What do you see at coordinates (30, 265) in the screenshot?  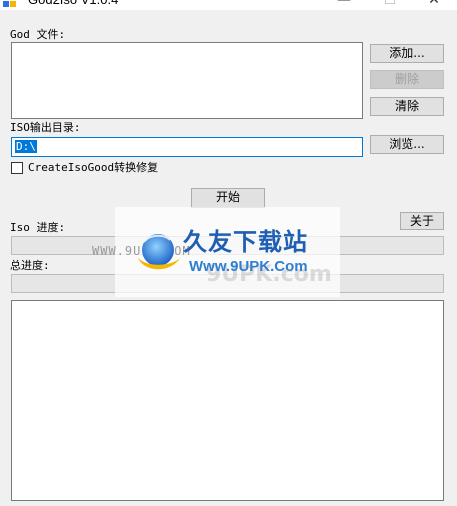 I see `total-progress-label: 总进度:` at bounding box center [30, 265].